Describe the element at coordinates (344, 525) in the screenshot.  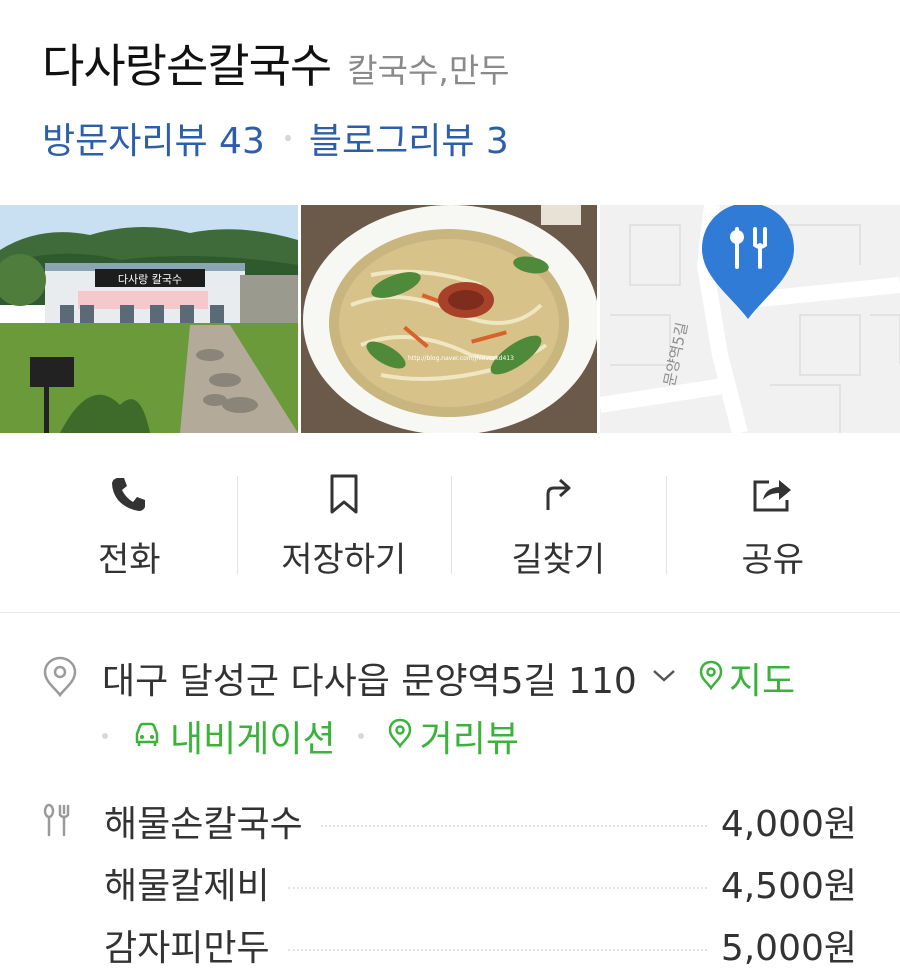
I see `save-button: 저장하기` at that location.